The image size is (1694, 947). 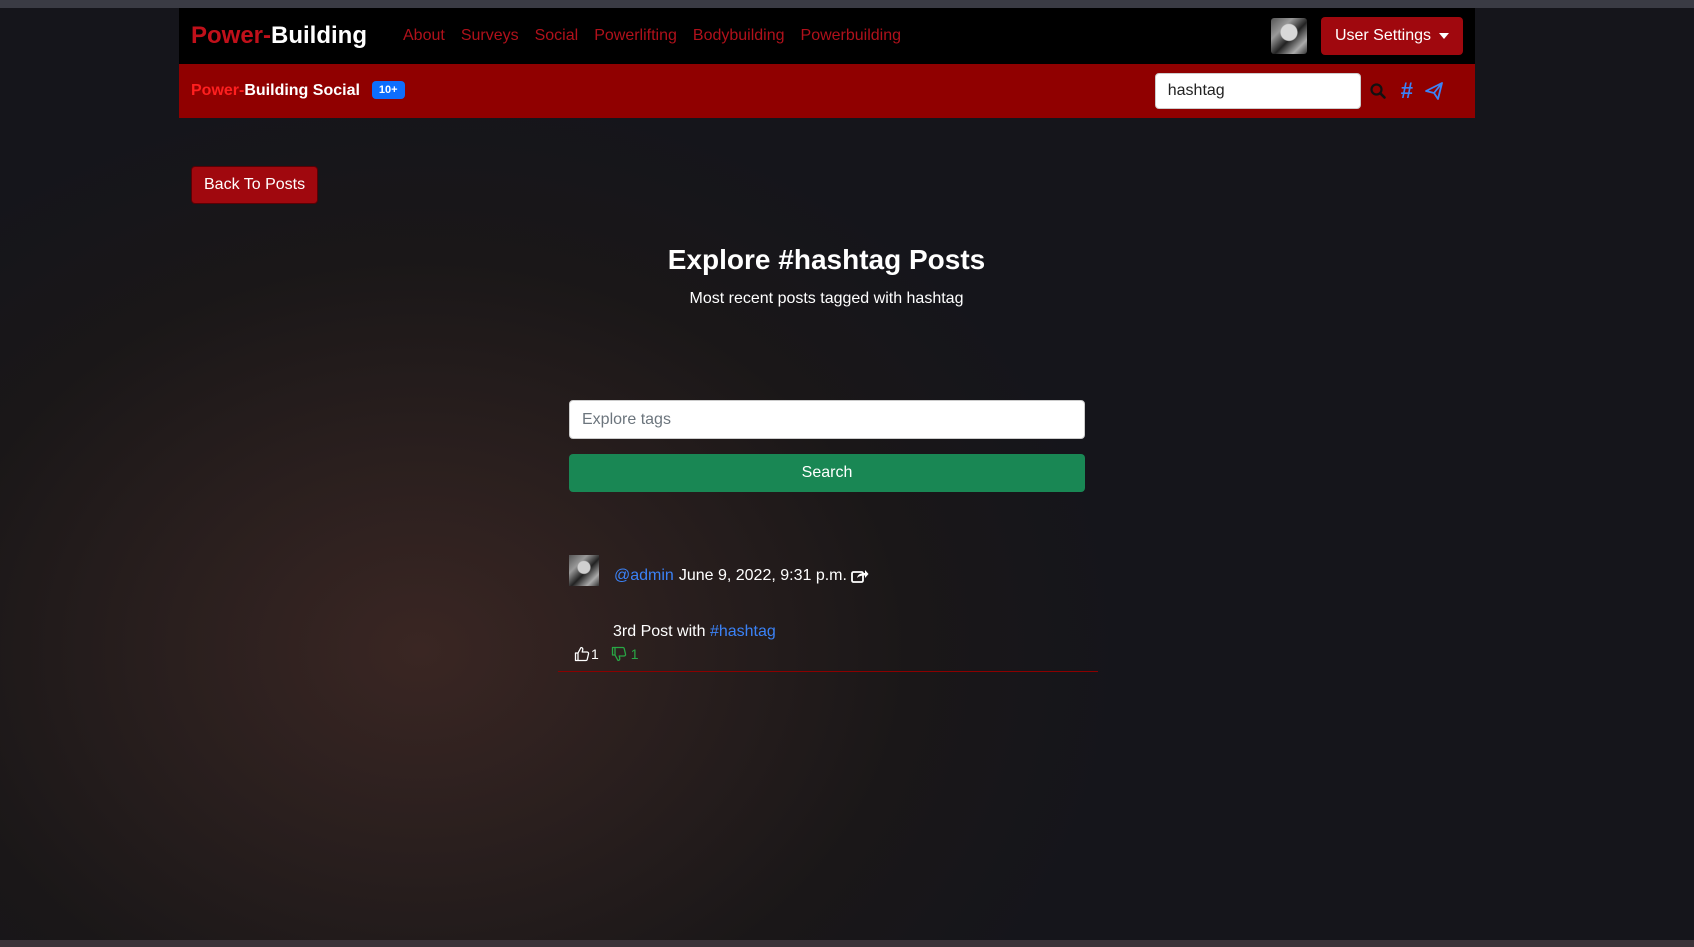 What do you see at coordinates (762, 575) in the screenshot?
I see `post-timestamp: June 9, 2022, 9:31 p.m.` at bounding box center [762, 575].